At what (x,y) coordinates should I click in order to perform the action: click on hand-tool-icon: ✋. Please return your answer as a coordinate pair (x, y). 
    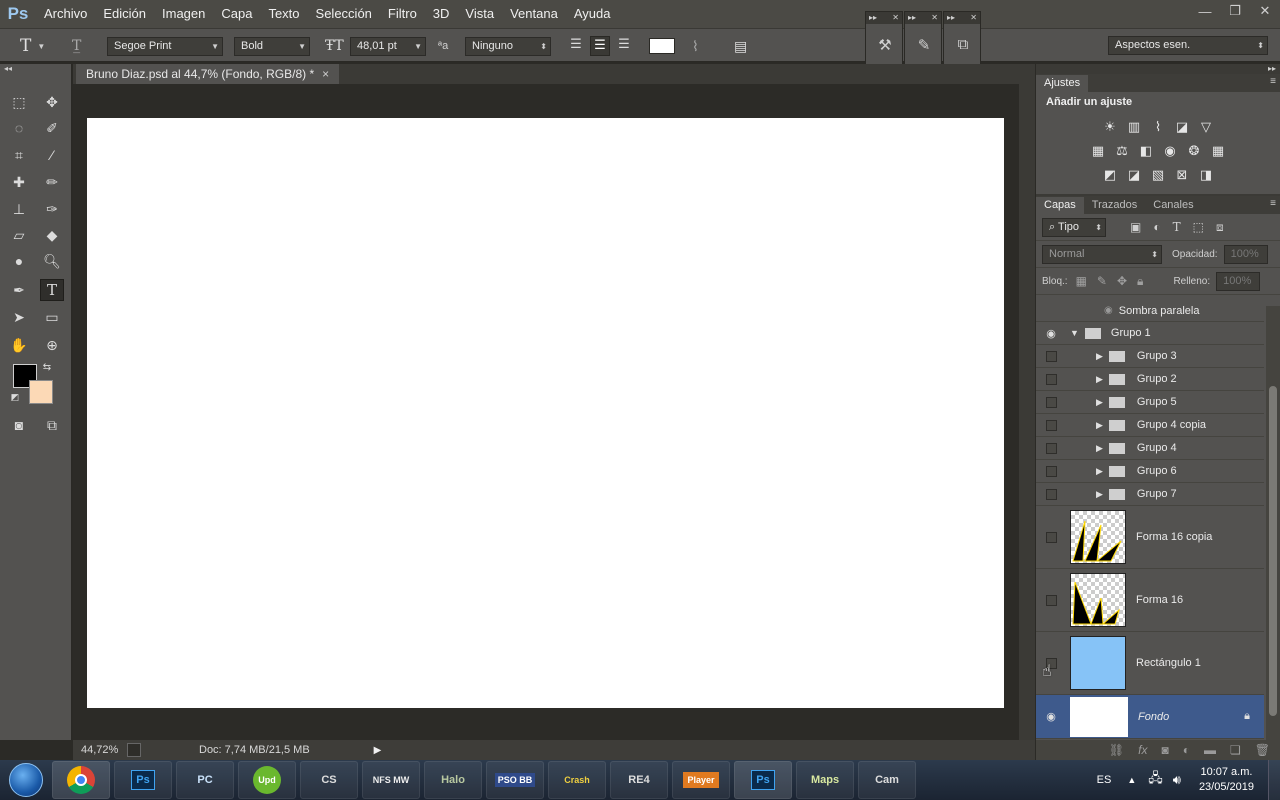
    Looking at the image, I should click on (19, 345).